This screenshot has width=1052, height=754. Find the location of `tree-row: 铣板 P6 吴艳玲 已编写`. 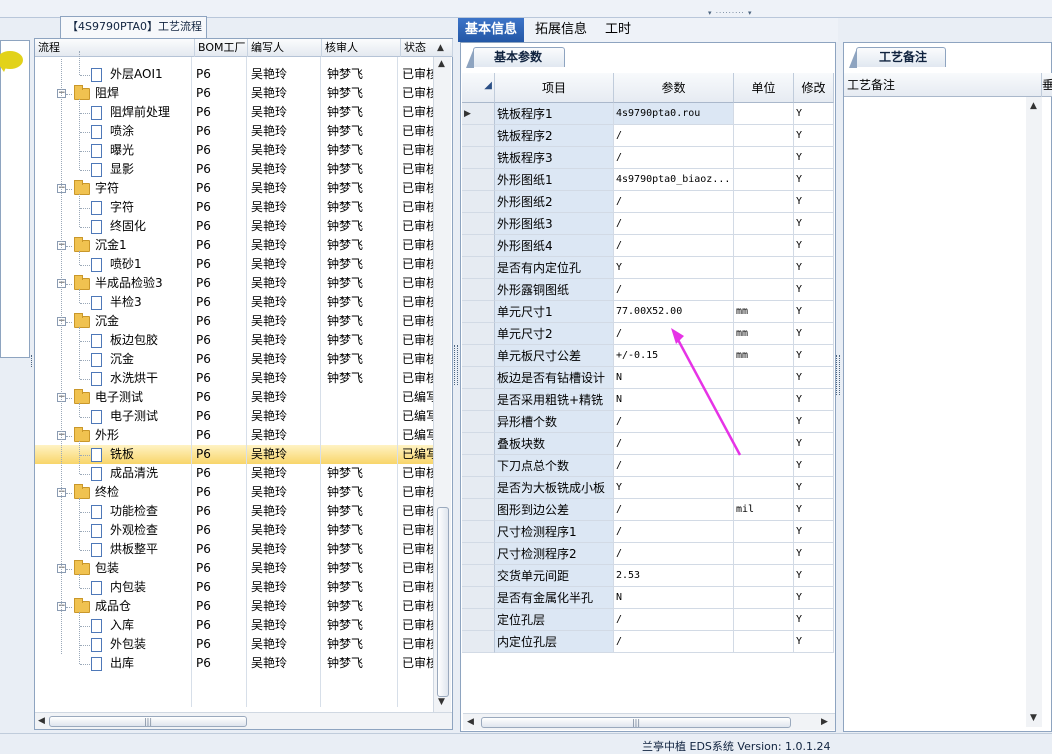

tree-row: 铣板 P6 吴艳玲 已编写 is located at coordinates (234, 454).